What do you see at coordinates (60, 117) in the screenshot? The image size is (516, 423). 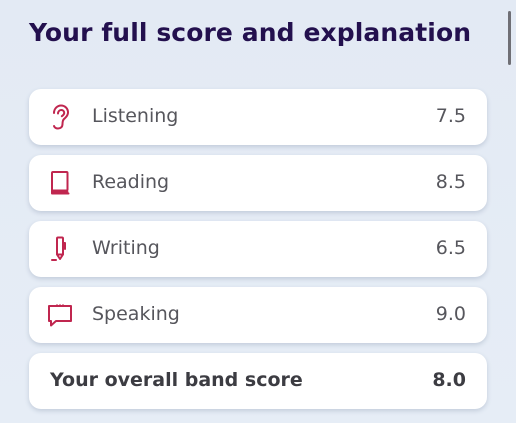 I see `ear-icon` at bounding box center [60, 117].